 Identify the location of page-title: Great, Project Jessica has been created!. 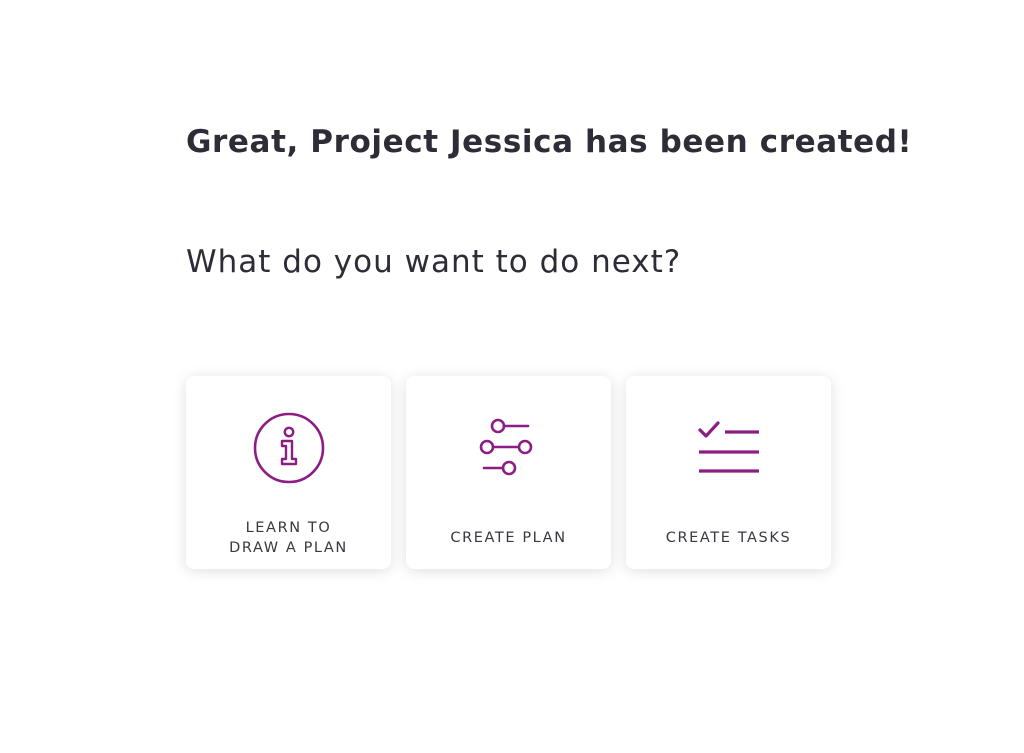
(549, 142).